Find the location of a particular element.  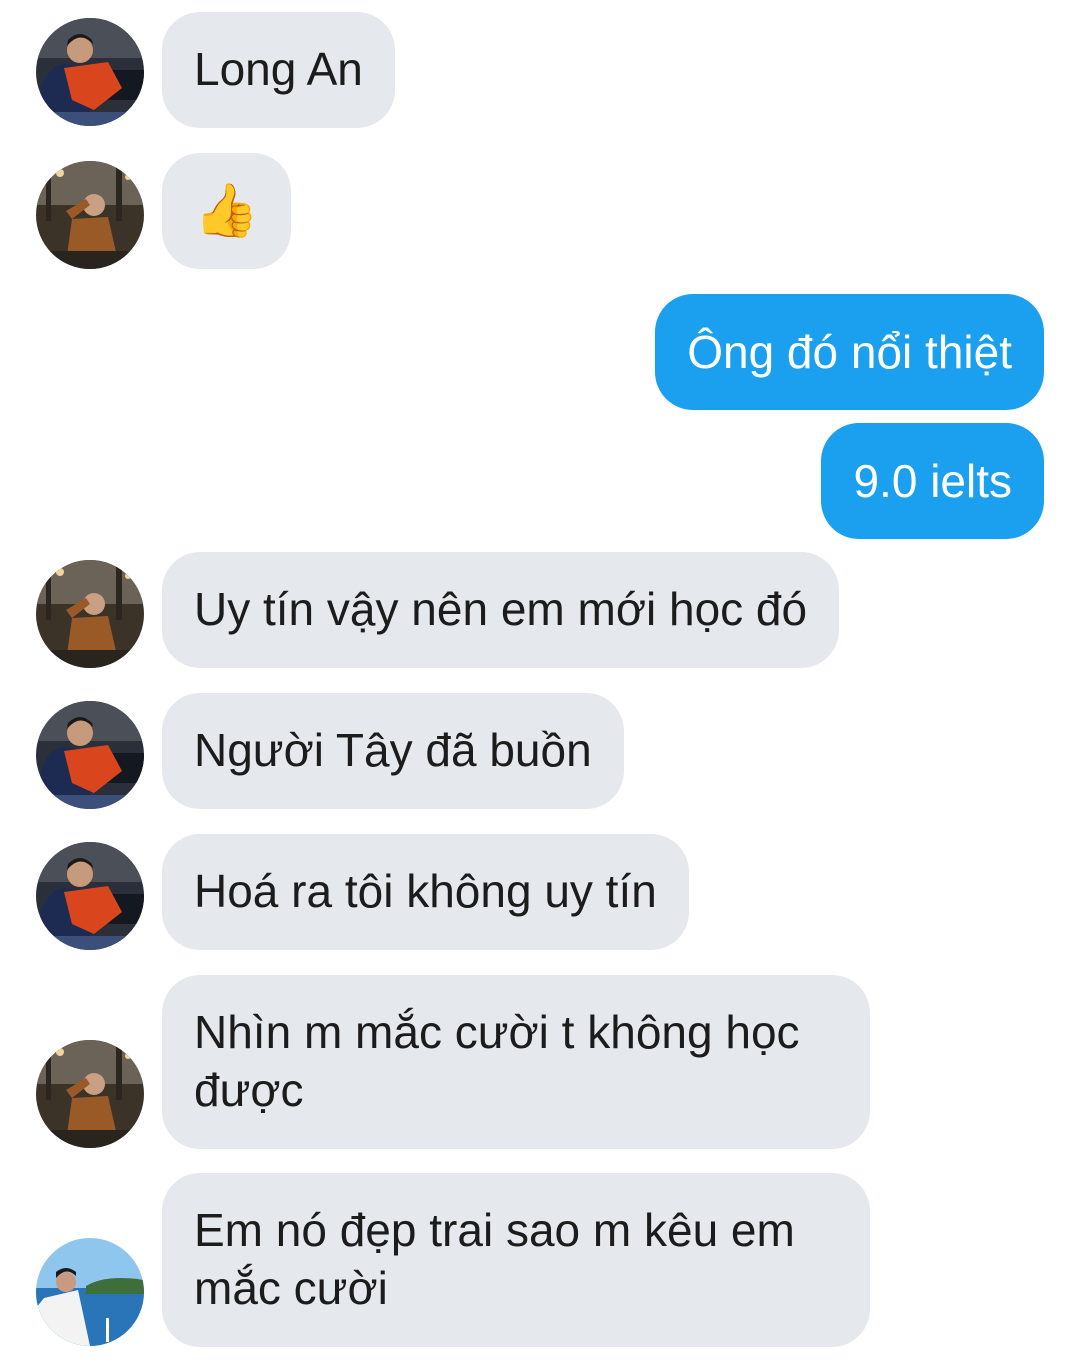

message-text: Uy tín vậy nên em mới học đó is located at coordinates (501, 609).